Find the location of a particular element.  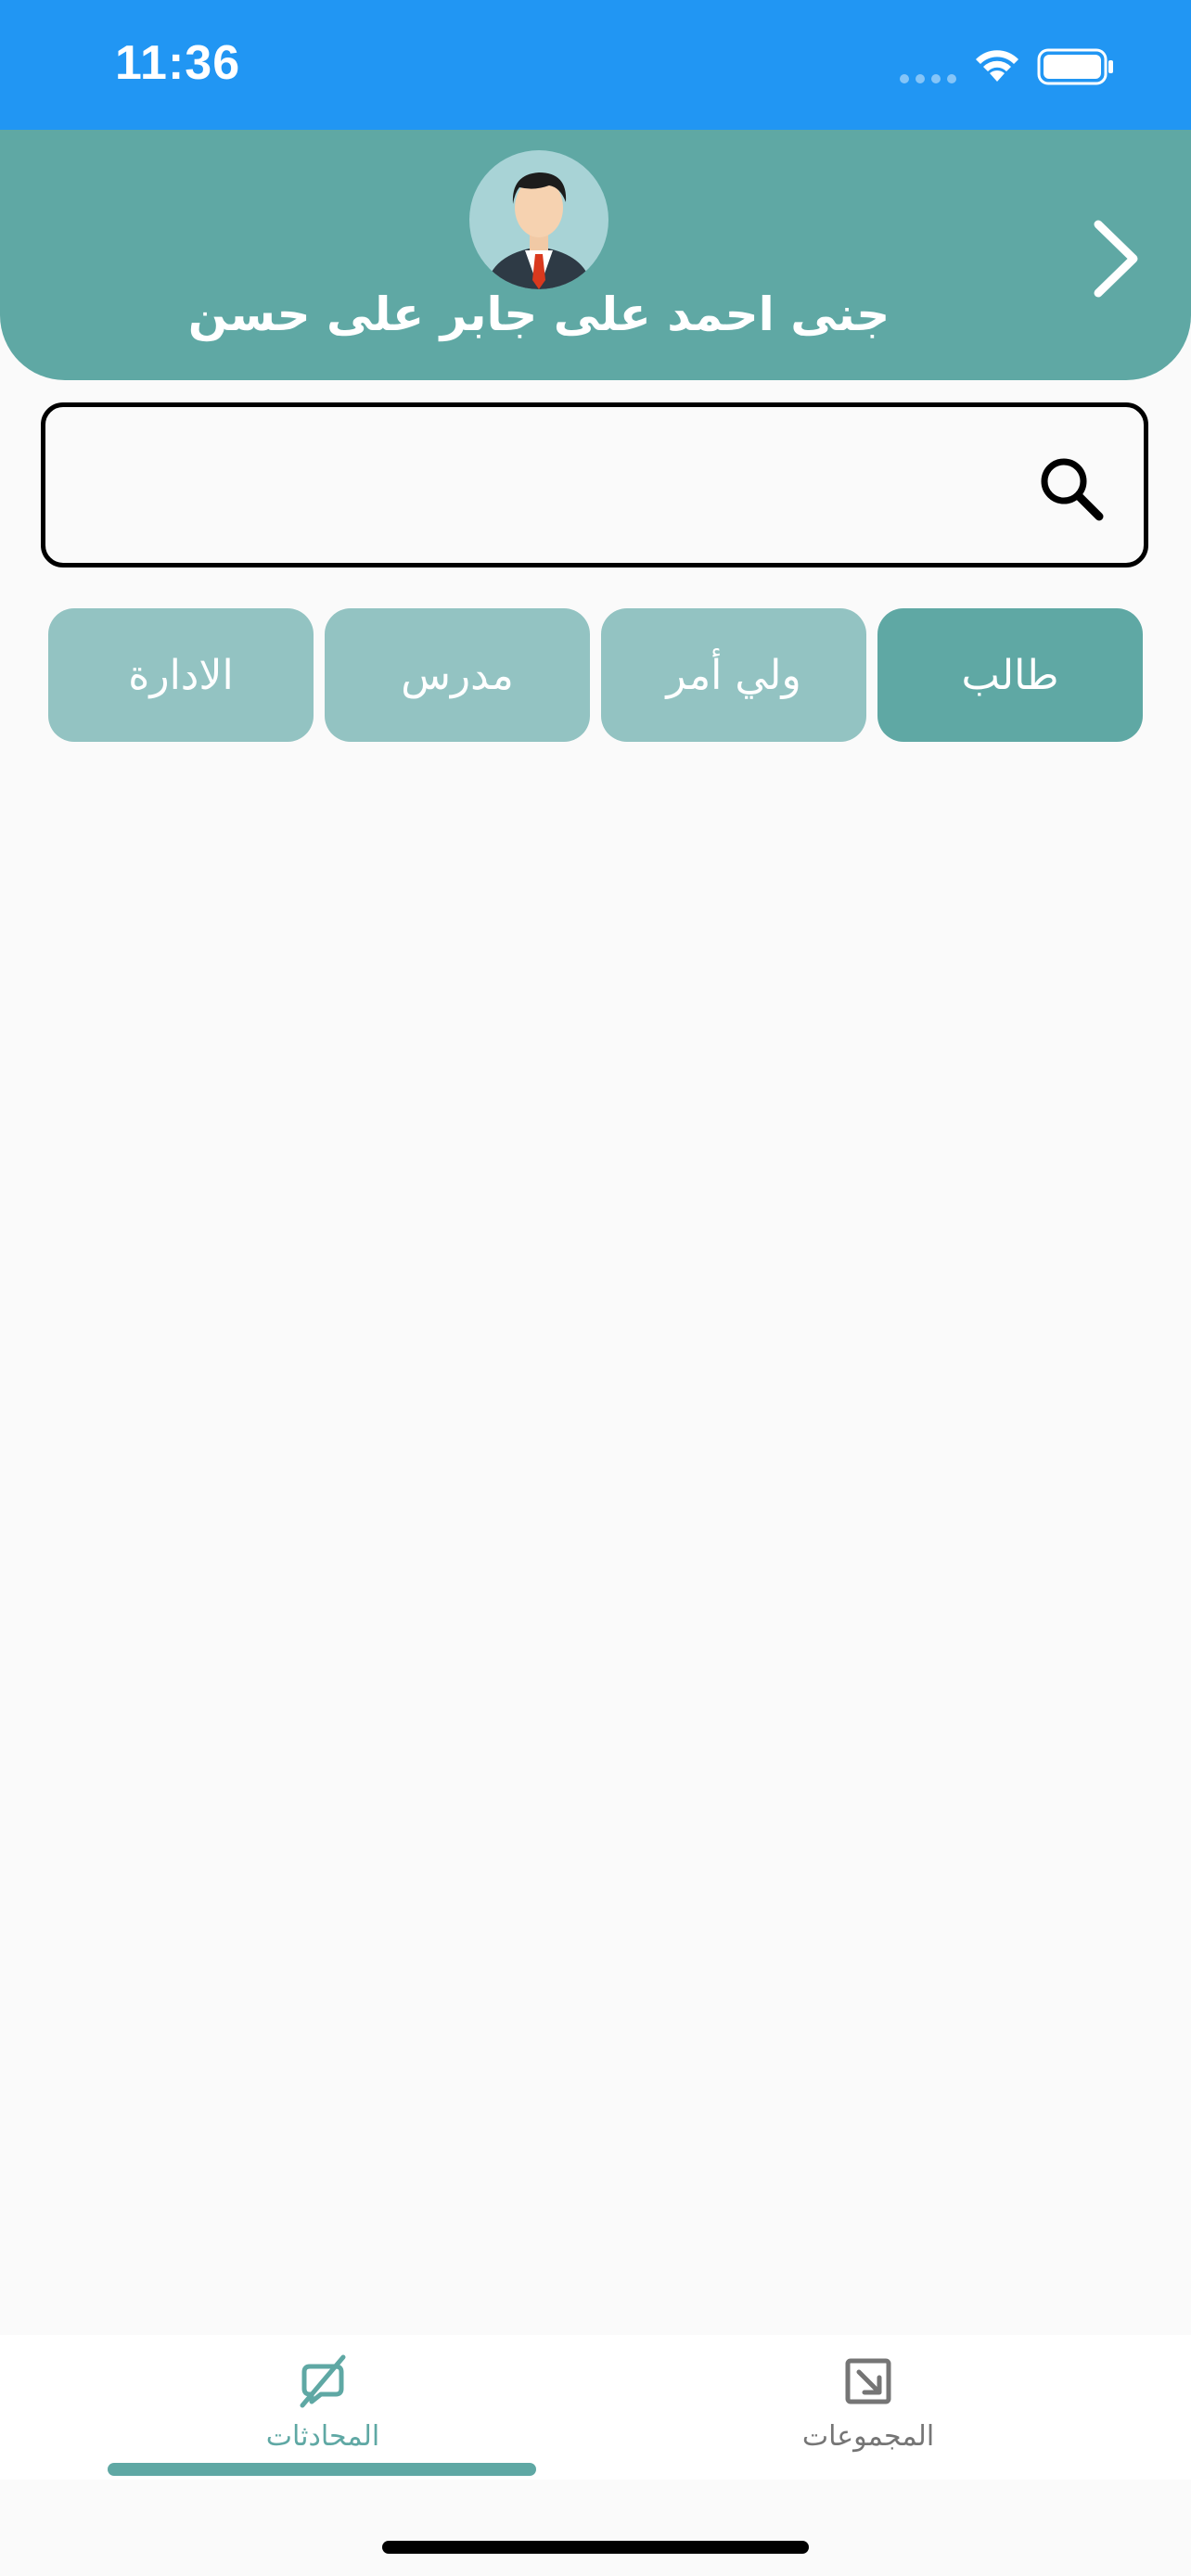

search-input is located at coordinates (552, 486).